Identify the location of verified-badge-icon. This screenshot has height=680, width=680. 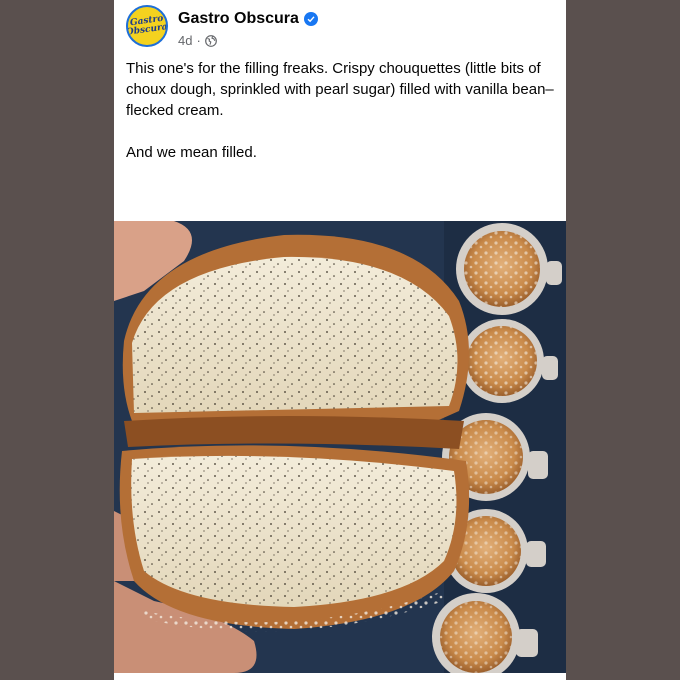
(310, 19).